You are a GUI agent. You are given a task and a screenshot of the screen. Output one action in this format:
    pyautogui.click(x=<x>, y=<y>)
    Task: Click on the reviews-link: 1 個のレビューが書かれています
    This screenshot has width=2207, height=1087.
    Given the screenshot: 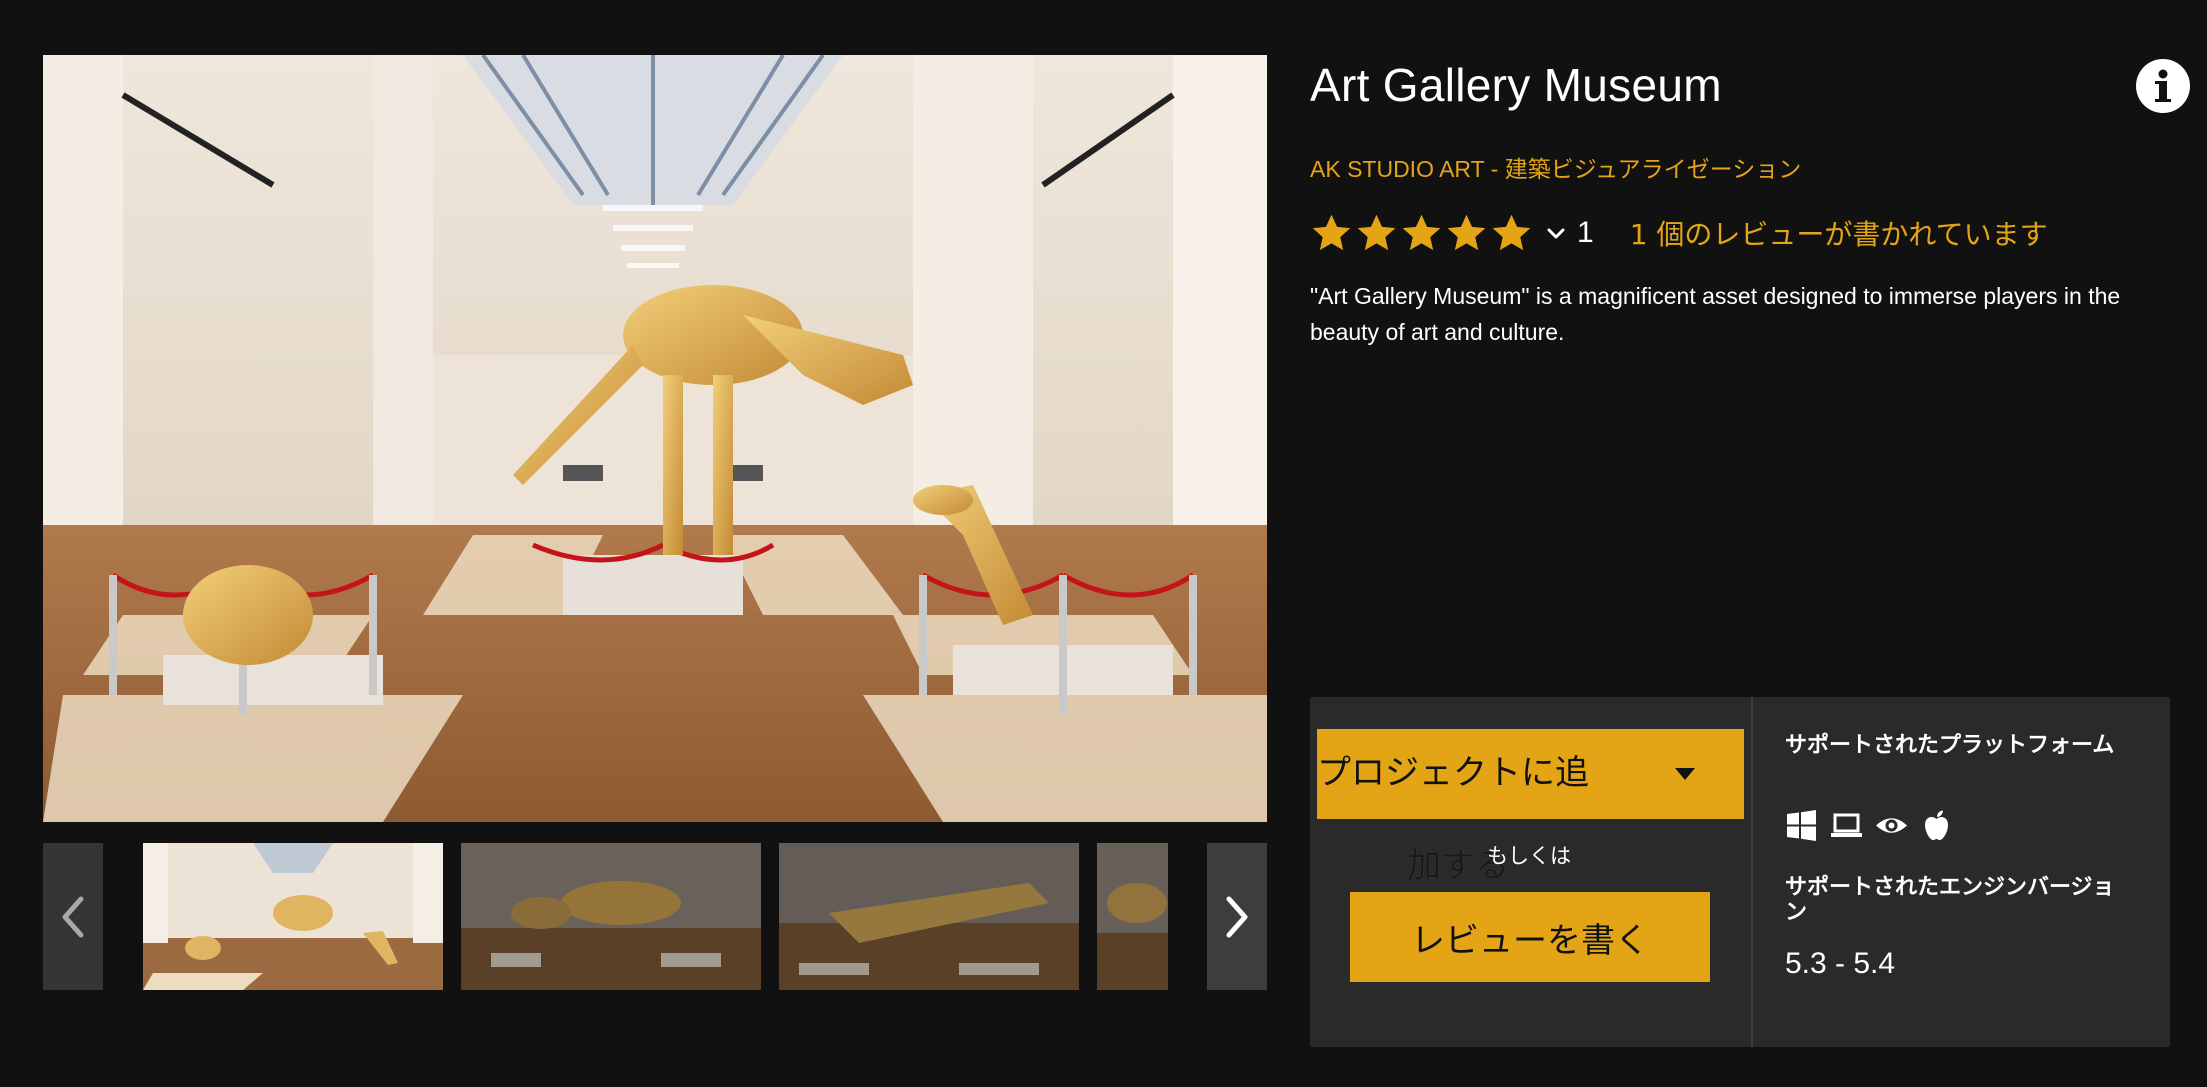 What is the action you would take?
    pyautogui.click(x=1839, y=233)
    